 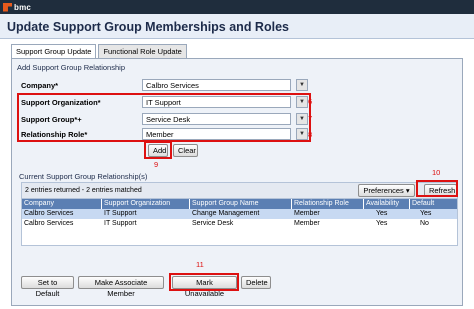 What do you see at coordinates (237, 7) in the screenshot?
I see `top-bar: bmc` at bounding box center [237, 7].